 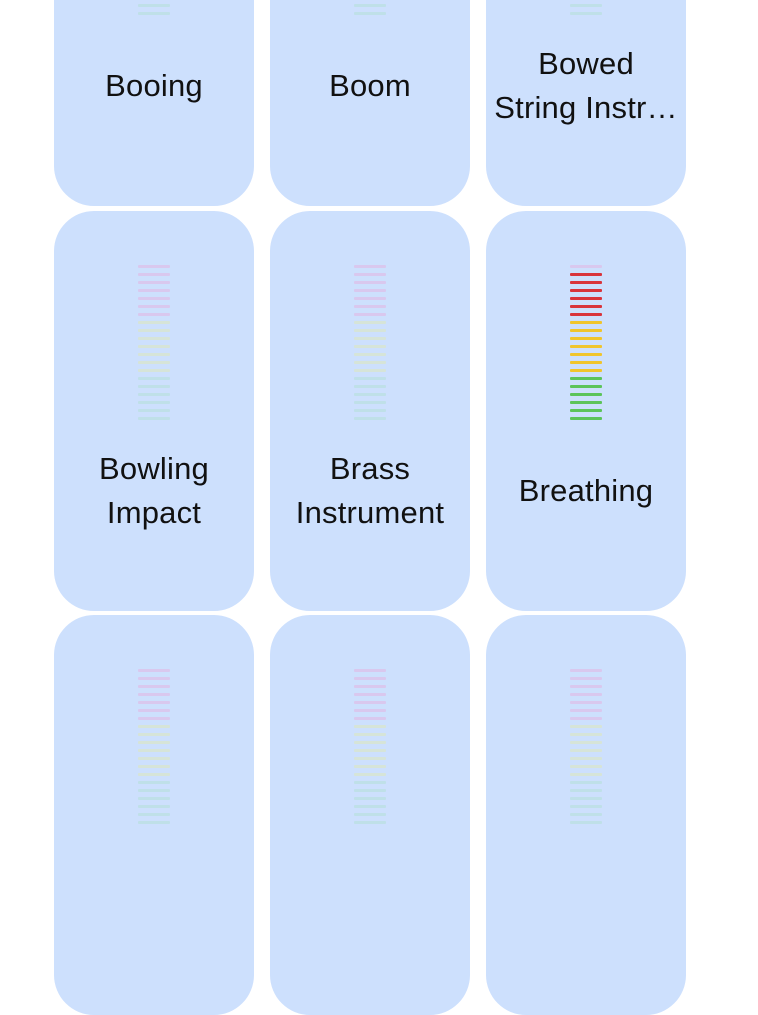 What do you see at coordinates (154, 85) in the screenshot?
I see `sound-label: Booing` at bounding box center [154, 85].